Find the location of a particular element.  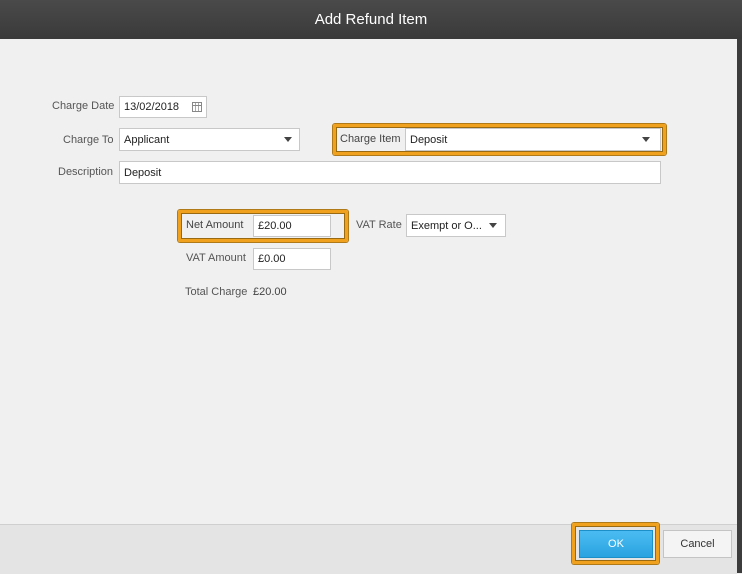

vat-rate-label: VAT Rate is located at coordinates (379, 225).